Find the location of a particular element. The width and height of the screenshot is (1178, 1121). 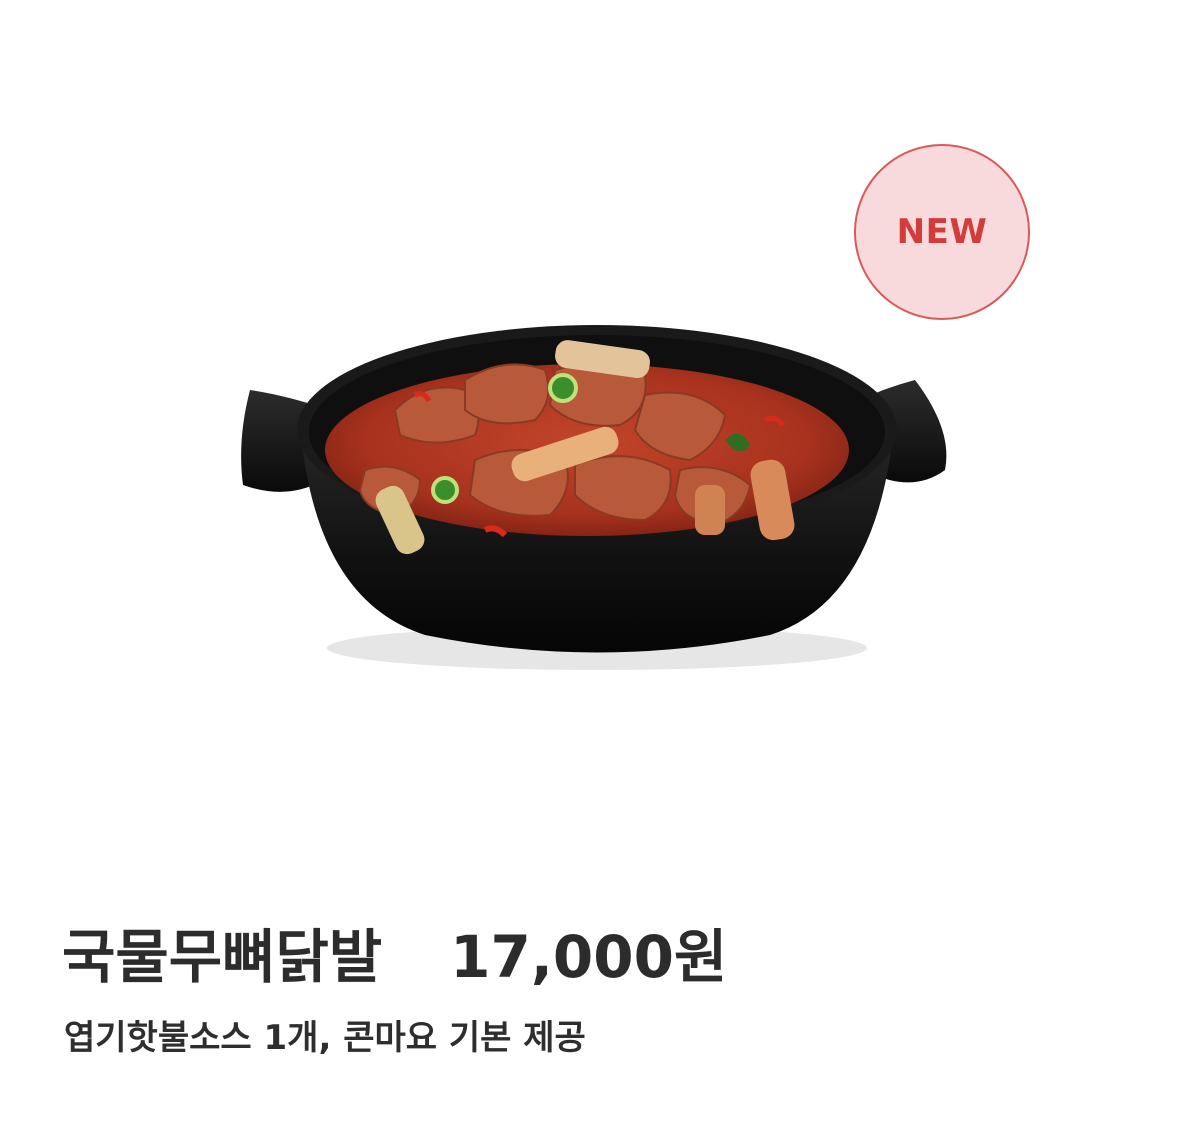

product-price: 17,000원 is located at coordinates (589, 957).